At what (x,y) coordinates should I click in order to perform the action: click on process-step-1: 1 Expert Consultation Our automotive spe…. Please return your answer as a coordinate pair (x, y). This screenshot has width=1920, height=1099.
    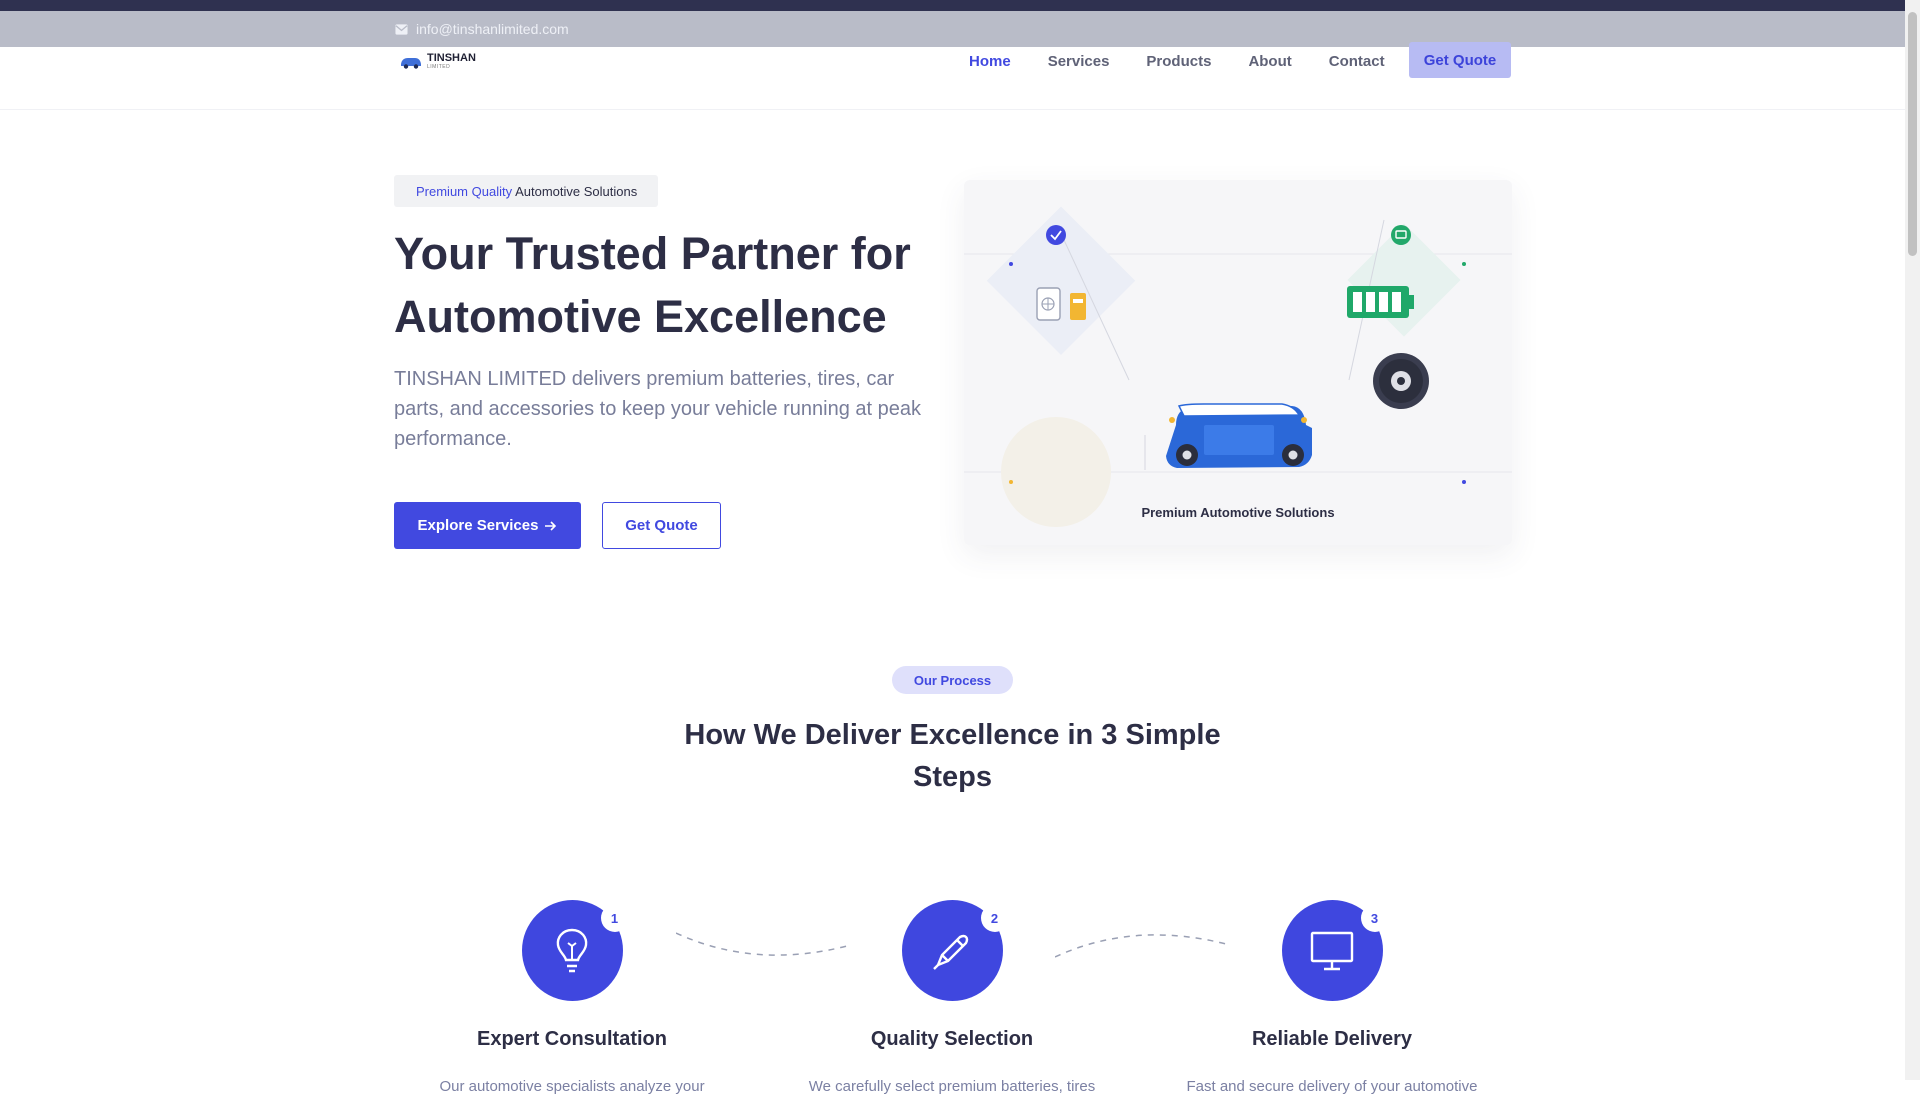
    Looking at the image, I should click on (572, 999).